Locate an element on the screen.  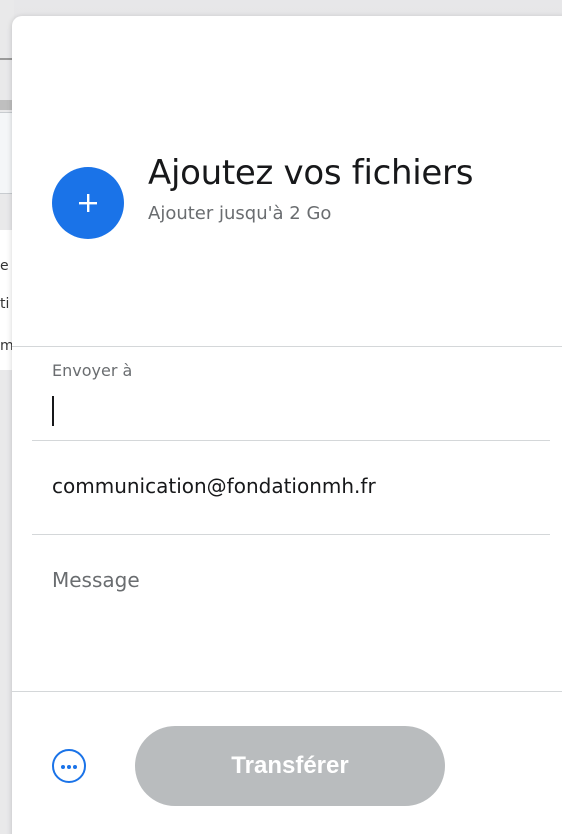
send-to-field: Envoyer à is located at coordinates (302, 396).